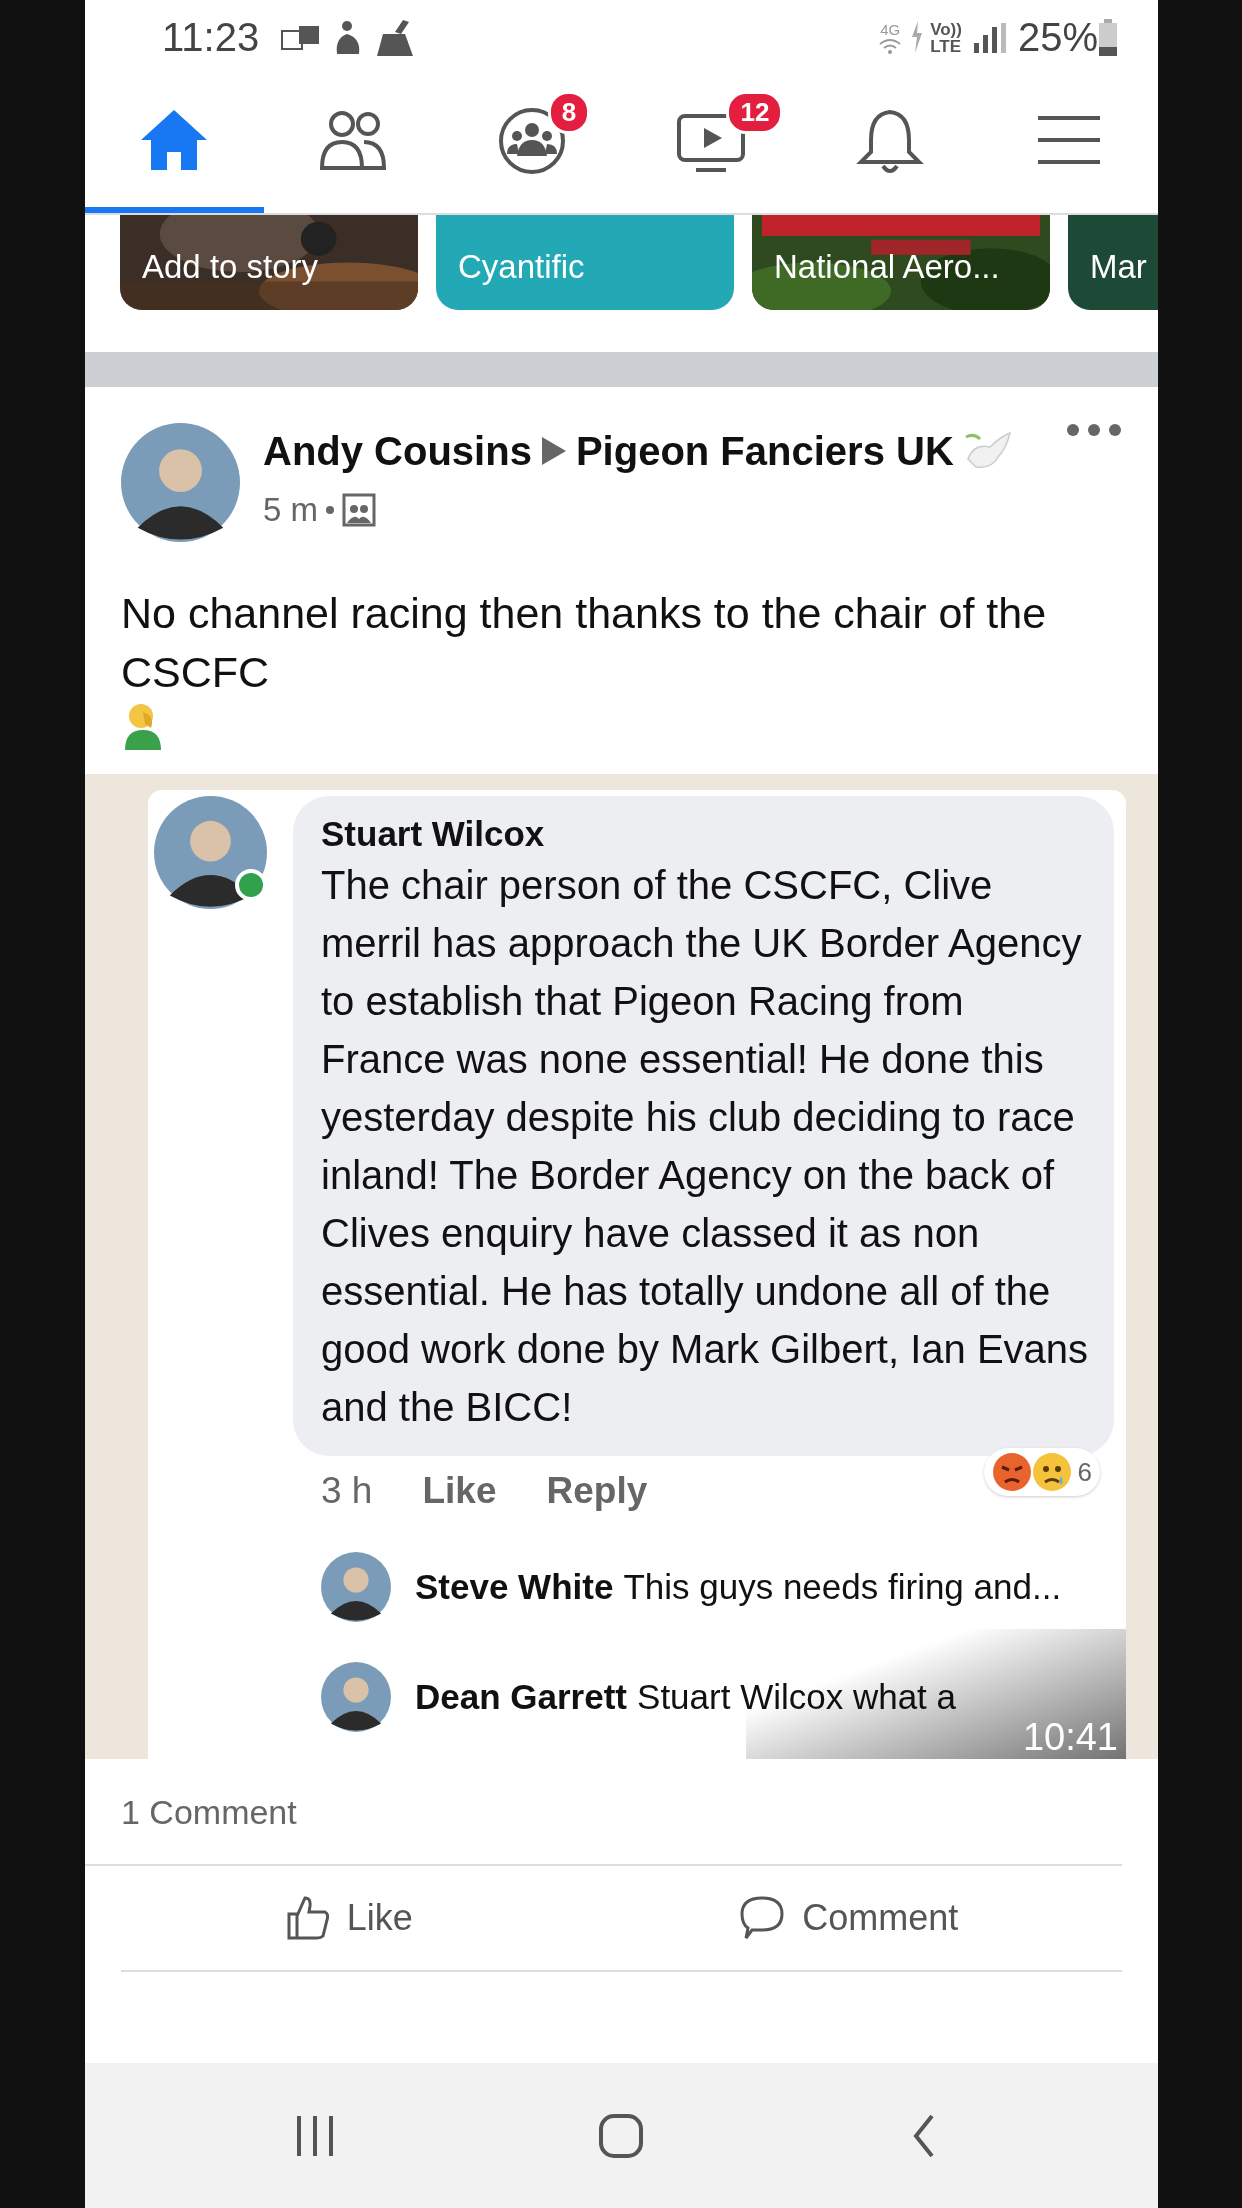  Describe the element at coordinates (762, 1918) in the screenshot. I see `speech-bubble-icon` at that location.